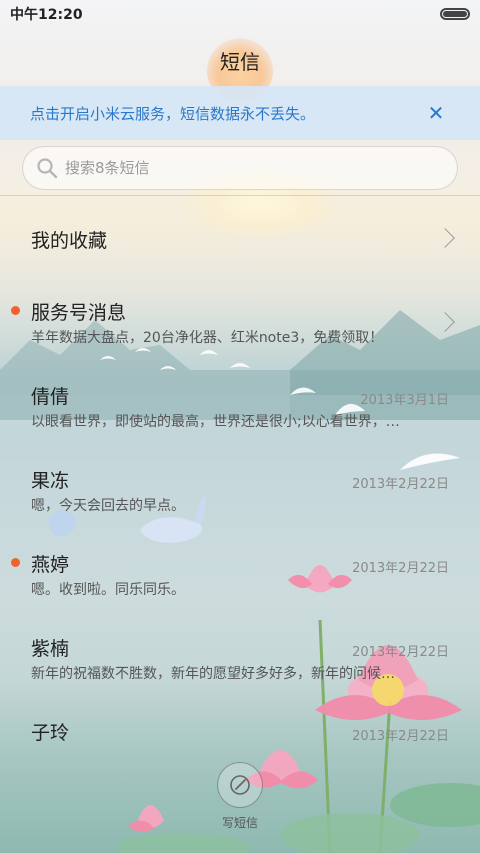  What do you see at coordinates (50, 481) in the screenshot?
I see `contact-name: 果冻` at bounding box center [50, 481].